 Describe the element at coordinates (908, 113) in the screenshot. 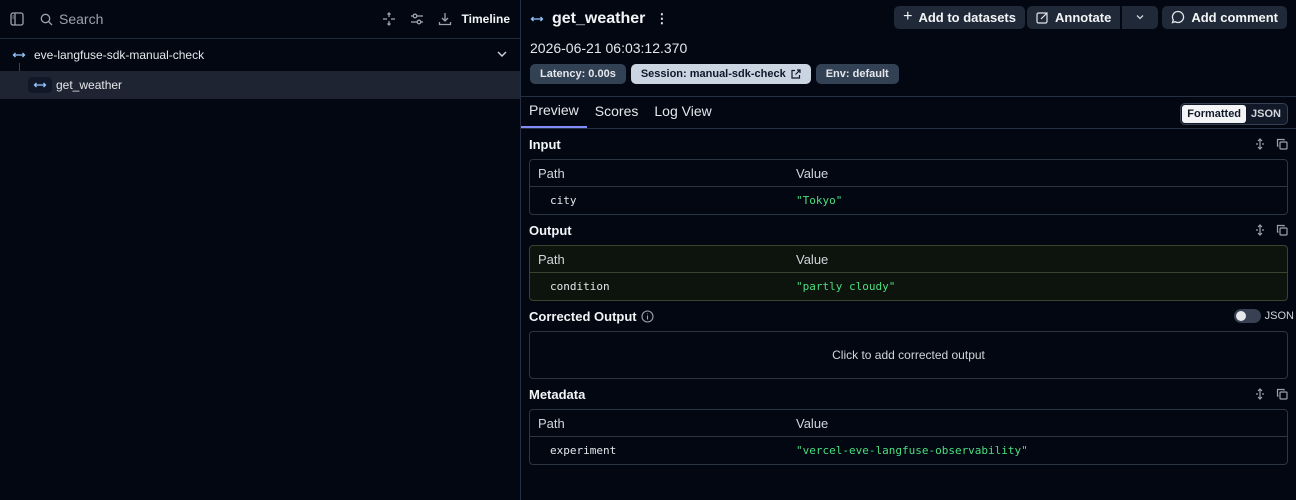

I see `detail-tabs: Preview Scores Log View Formatted JSON` at that location.